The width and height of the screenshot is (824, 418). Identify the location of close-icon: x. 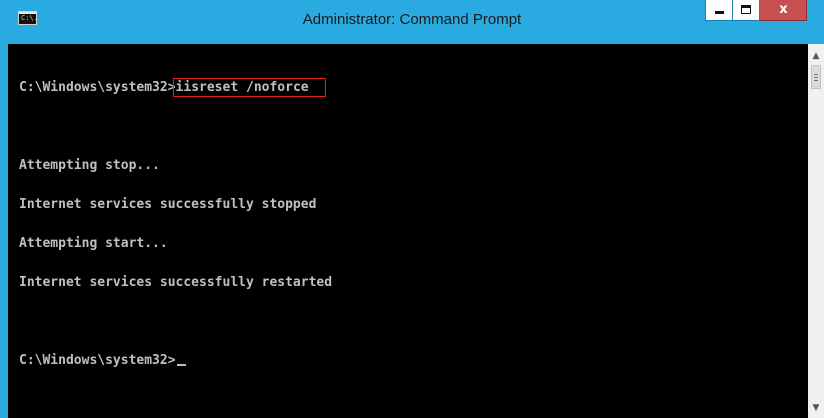
(783, 9).